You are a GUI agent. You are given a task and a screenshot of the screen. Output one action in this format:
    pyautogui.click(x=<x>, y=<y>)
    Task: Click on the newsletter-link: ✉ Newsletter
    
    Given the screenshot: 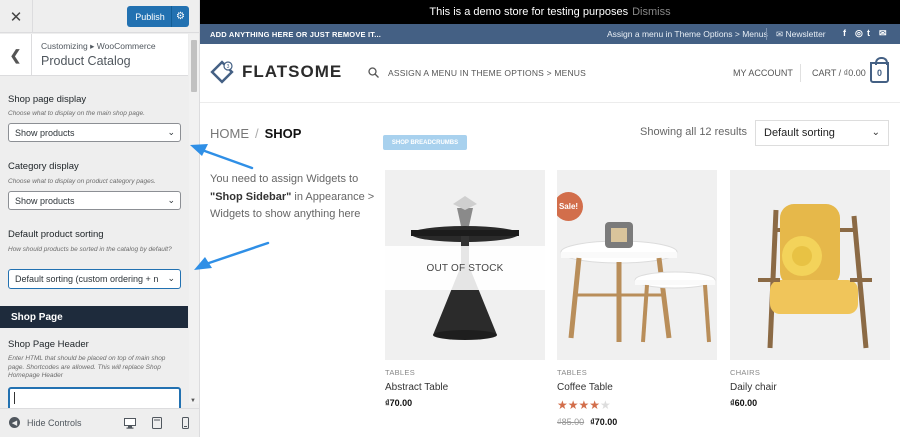 What is the action you would take?
    pyautogui.click(x=801, y=34)
    